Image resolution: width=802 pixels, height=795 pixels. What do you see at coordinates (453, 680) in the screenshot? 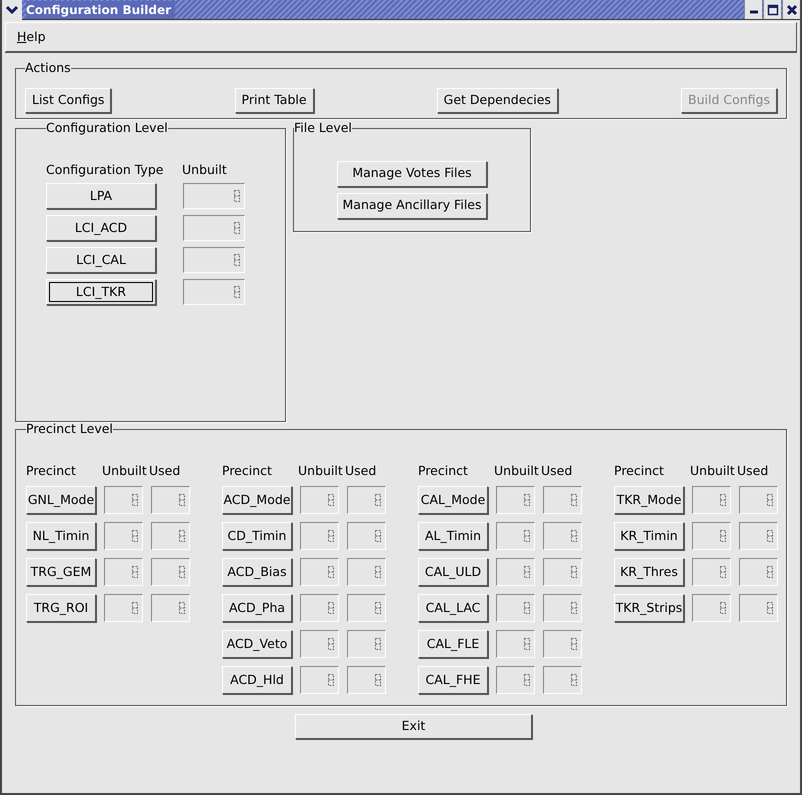
I see `precinct-button: CAL_FHE` at bounding box center [453, 680].